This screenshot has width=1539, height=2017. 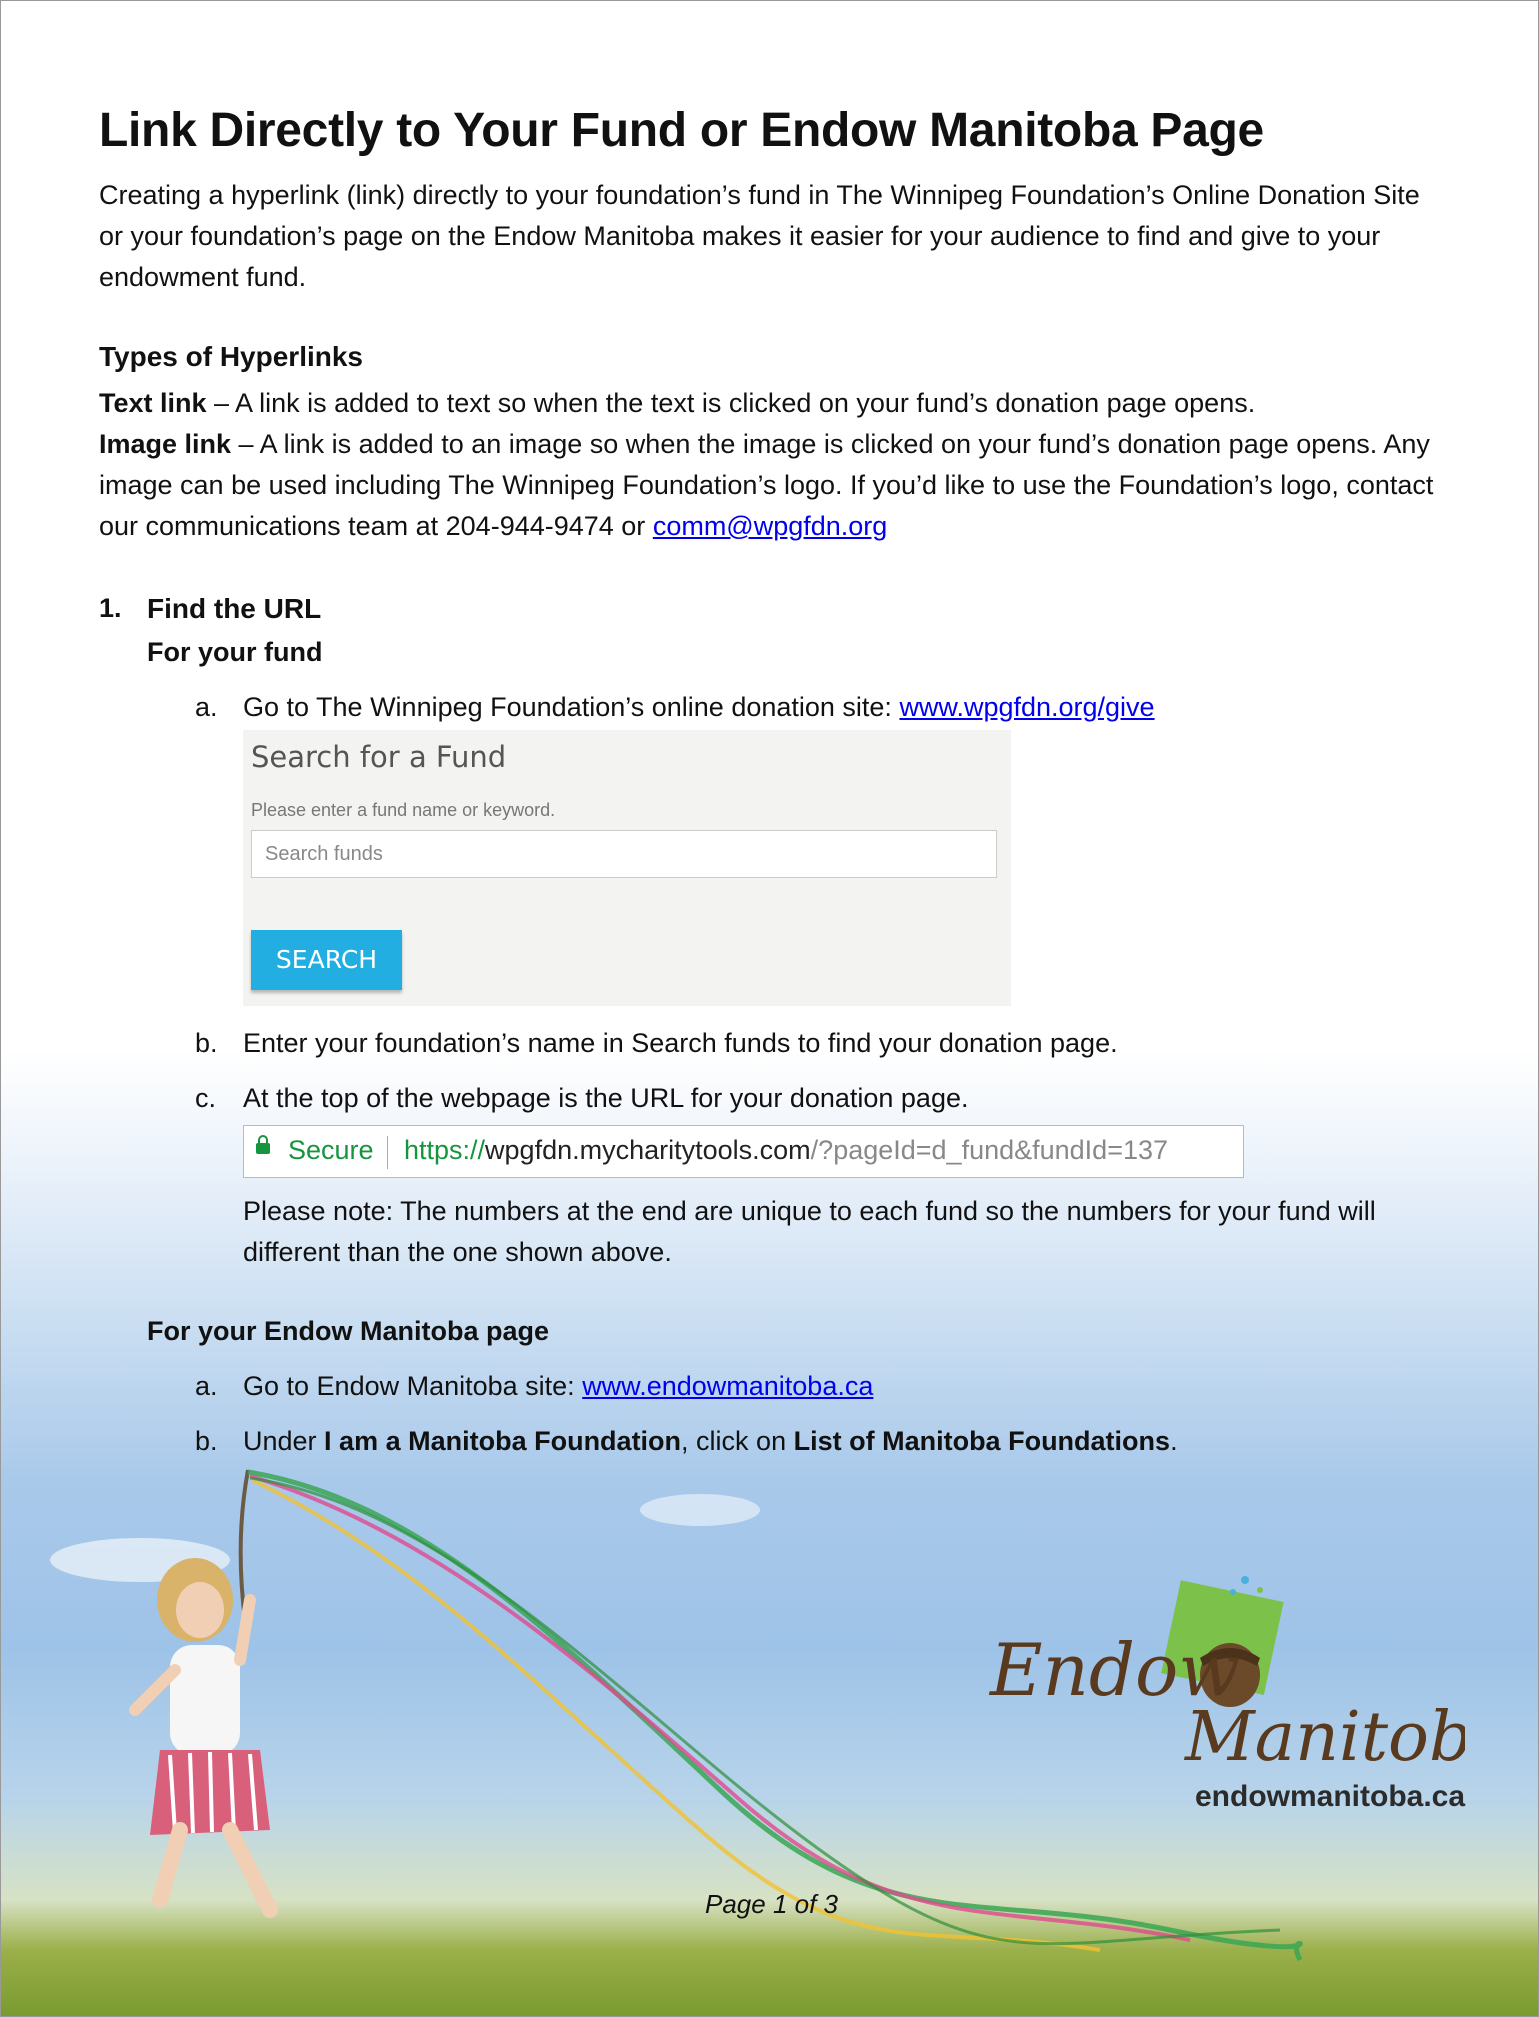 What do you see at coordinates (284, 1441) in the screenshot?
I see `endow-item-b-pre: Under` at bounding box center [284, 1441].